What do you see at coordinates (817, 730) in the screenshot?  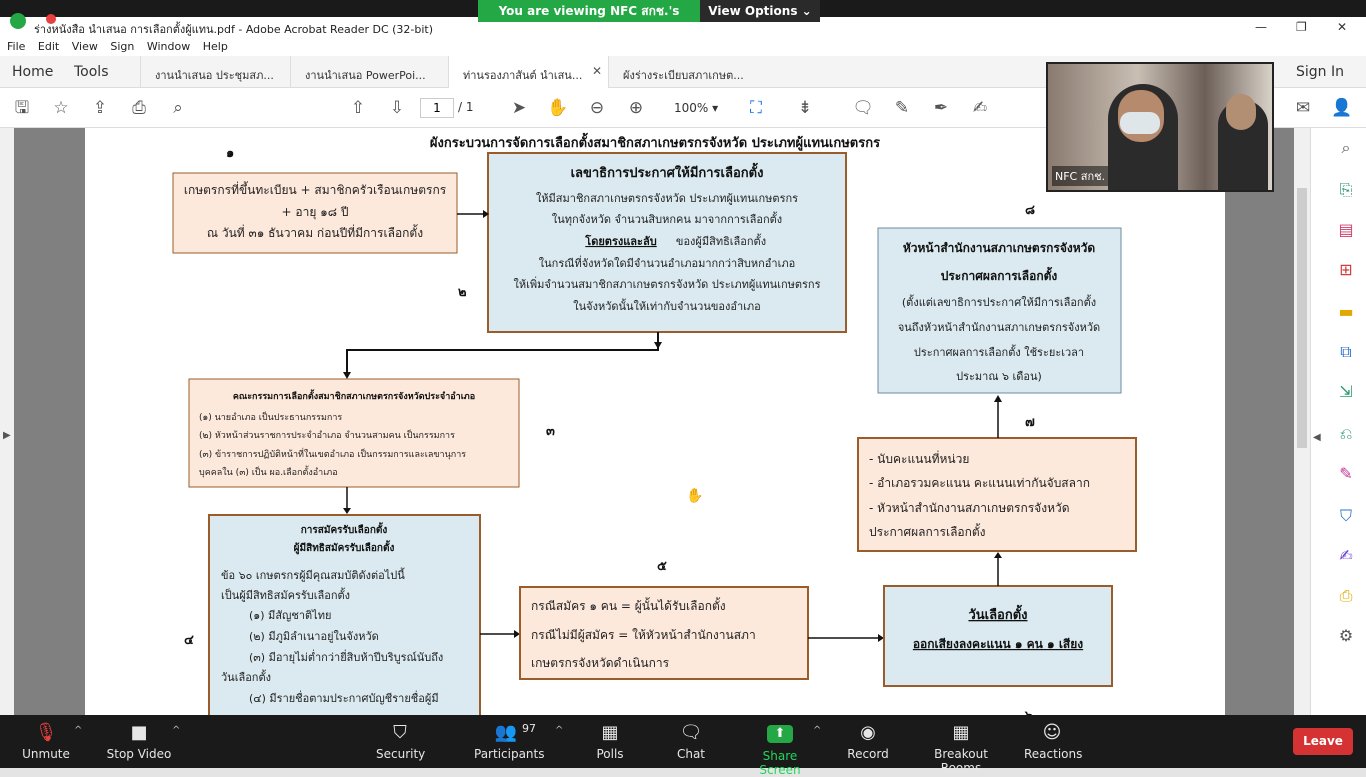 I see `share-options-caret: ^` at bounding box center [817, 730].